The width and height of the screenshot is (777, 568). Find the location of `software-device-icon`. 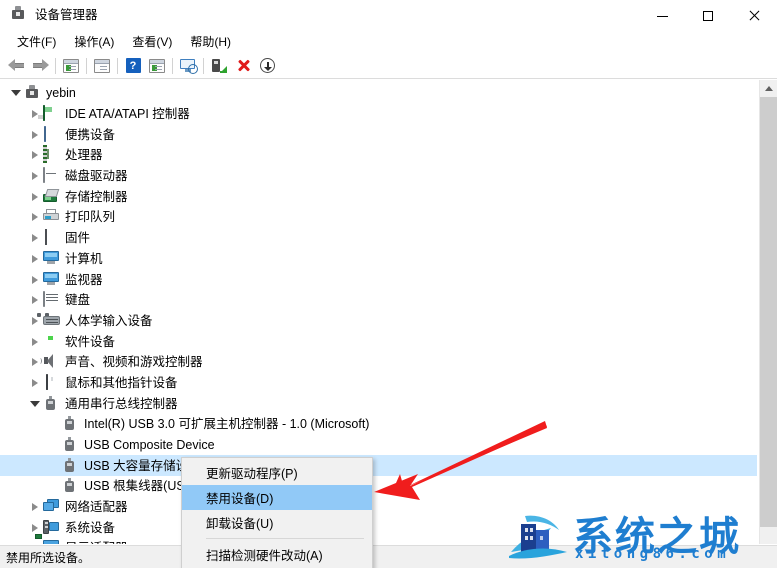

software-device-icon is located at coordinates (51, 342).